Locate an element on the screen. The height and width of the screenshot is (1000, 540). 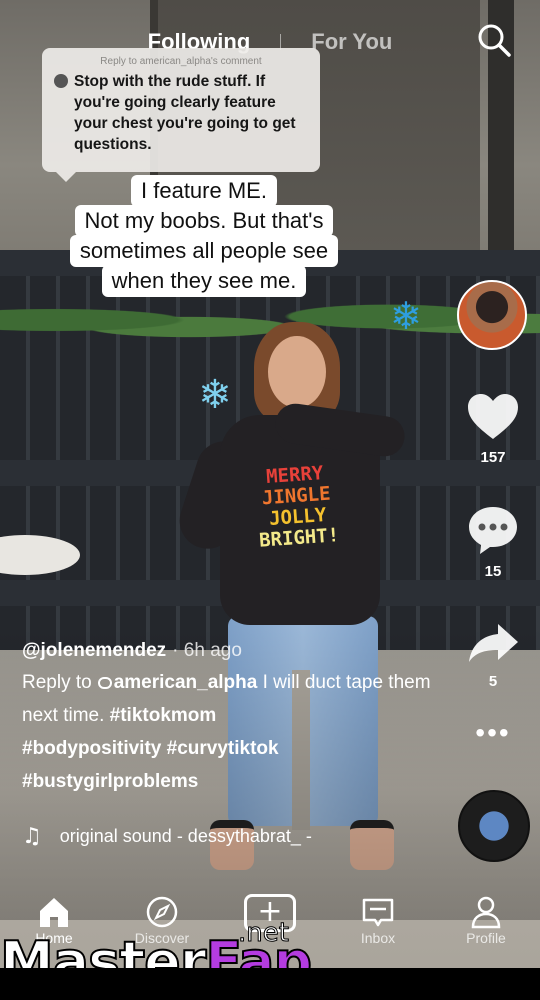
author-line: @jolenemendez · 6h ago is located at coordinates (232, 651).